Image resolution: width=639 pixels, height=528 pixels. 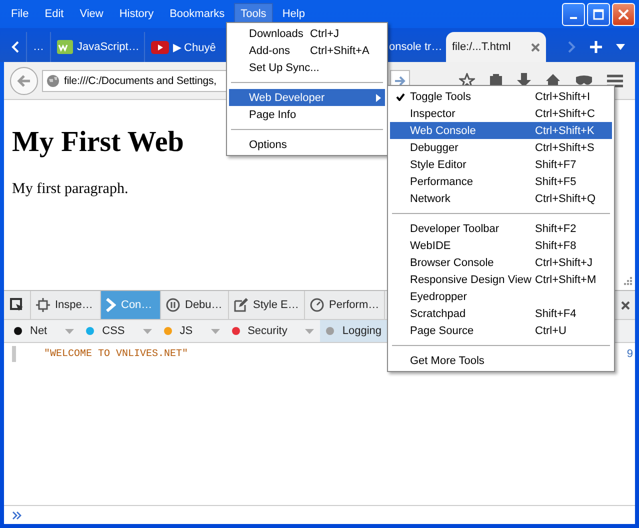 What do you see at coordinates (192, 331) in the screenshot?
I see `filter-button: JS` at bounding box center [192, 331].